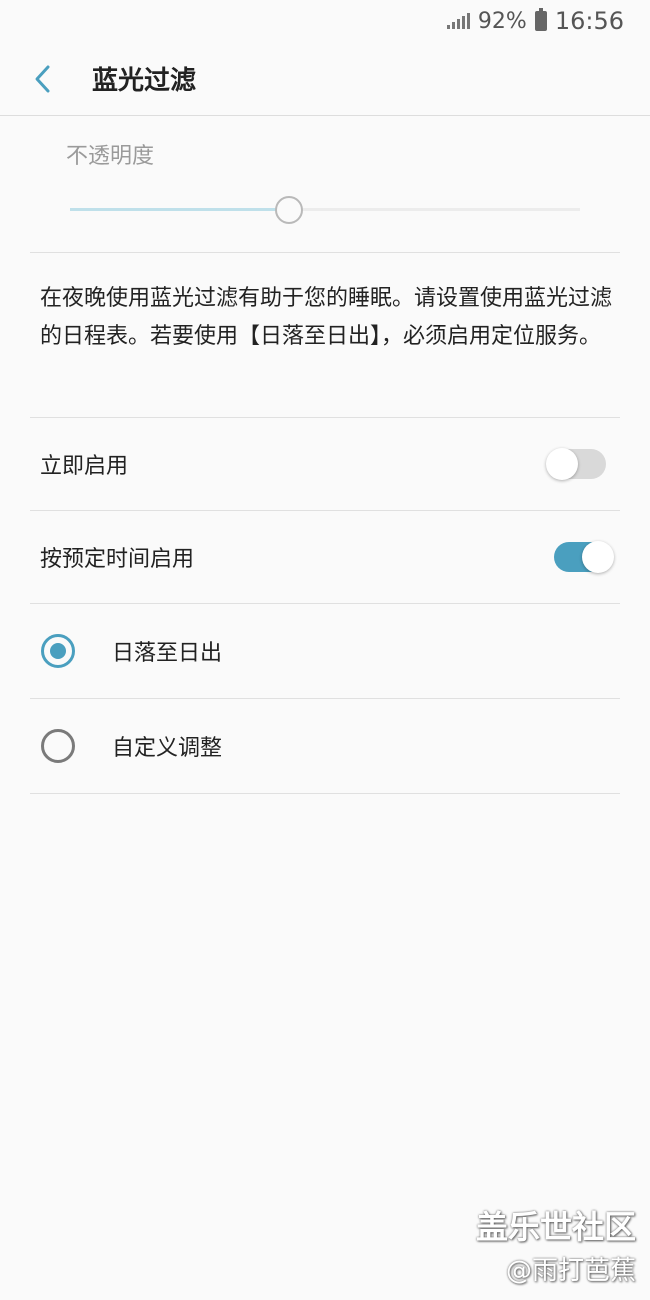  I want to click on radio-sunset-sunrise, so click(58, 651).